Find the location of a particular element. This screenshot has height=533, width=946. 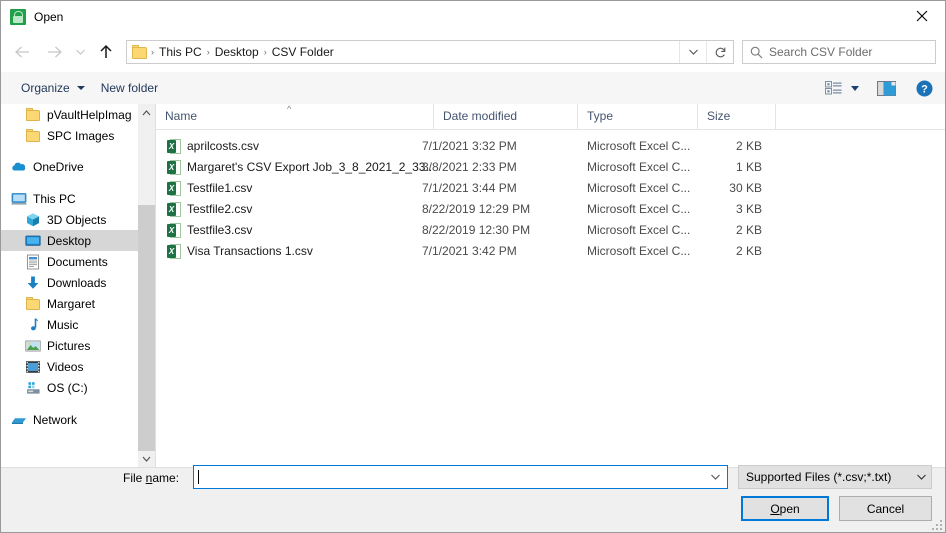

sidebar-item-downloads: Downloads is located at coordinates (69, 282).